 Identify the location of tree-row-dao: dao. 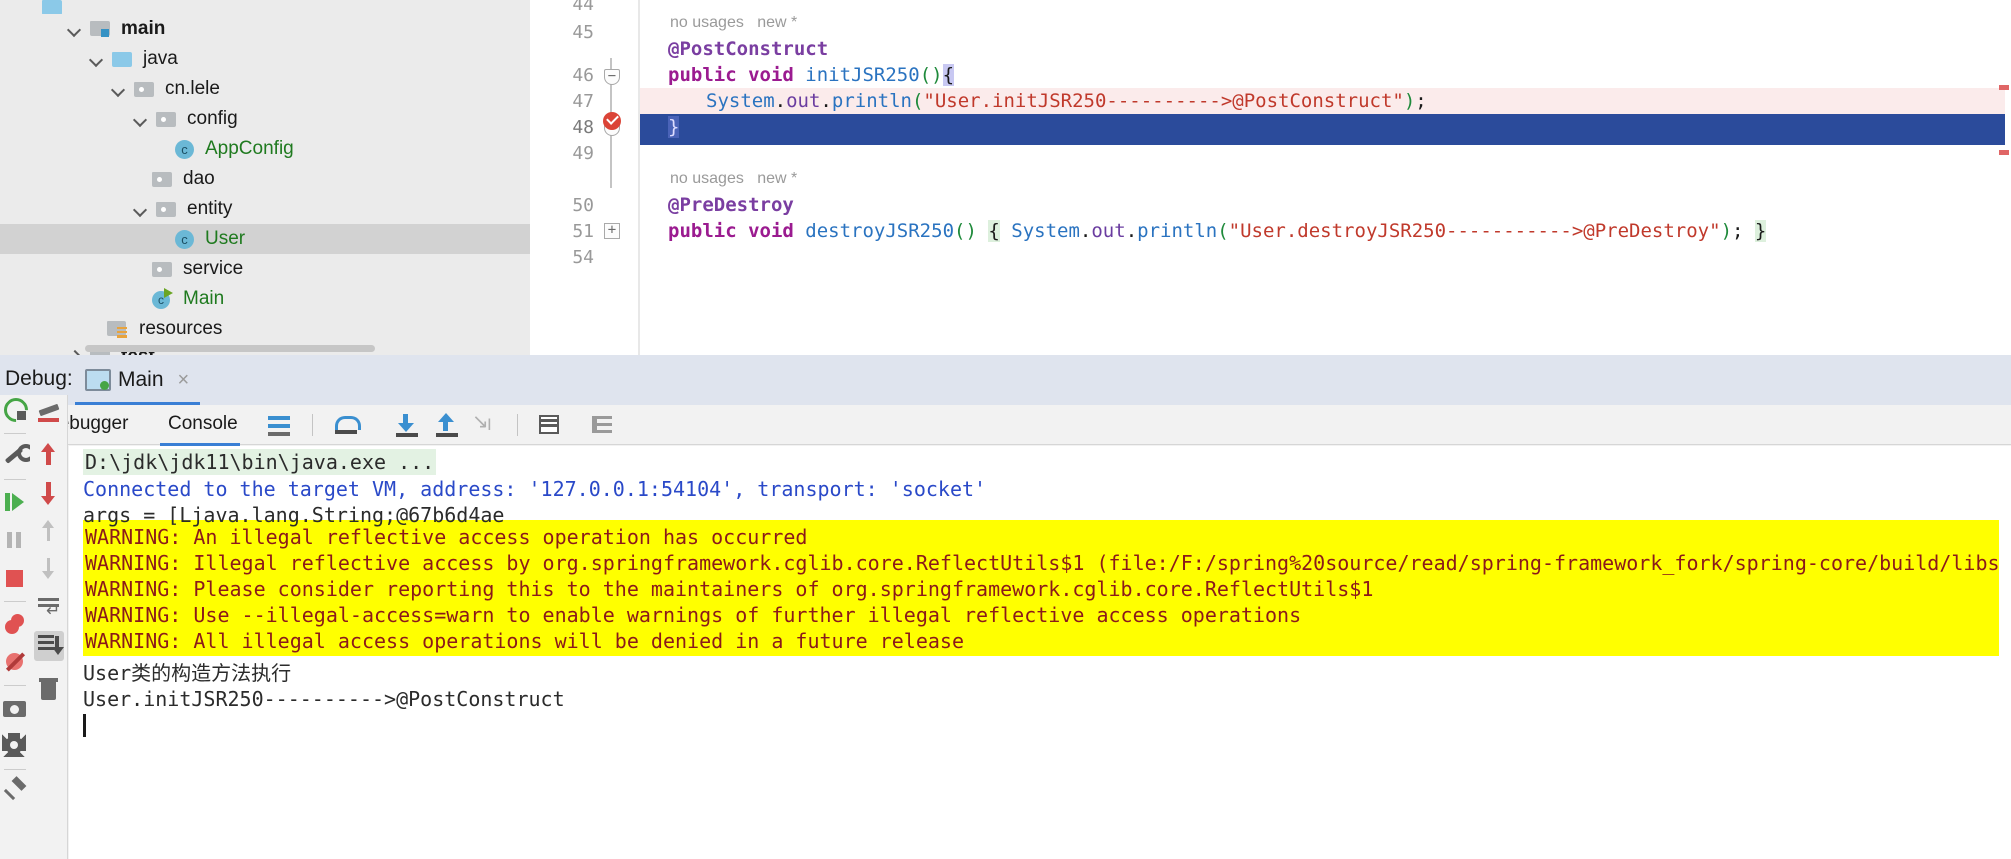
(265, 179).